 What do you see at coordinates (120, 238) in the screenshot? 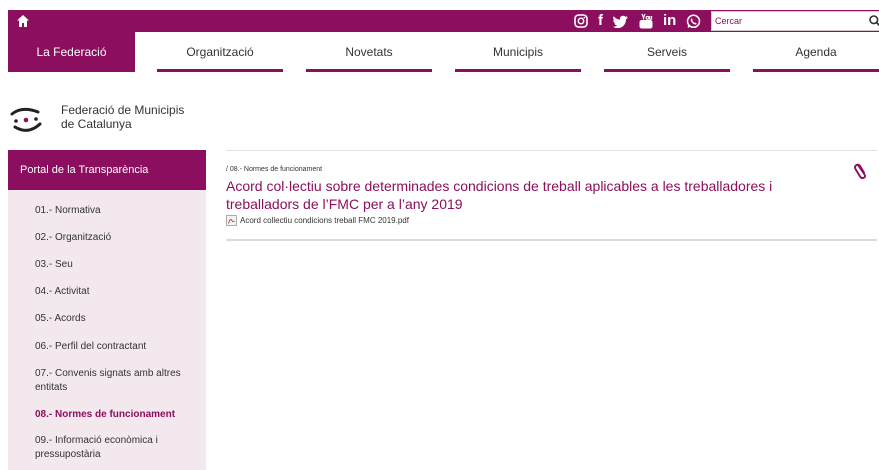
I see `sidebar-item-organitzacio: 02.- Organització` at bounding box center [120, 238].